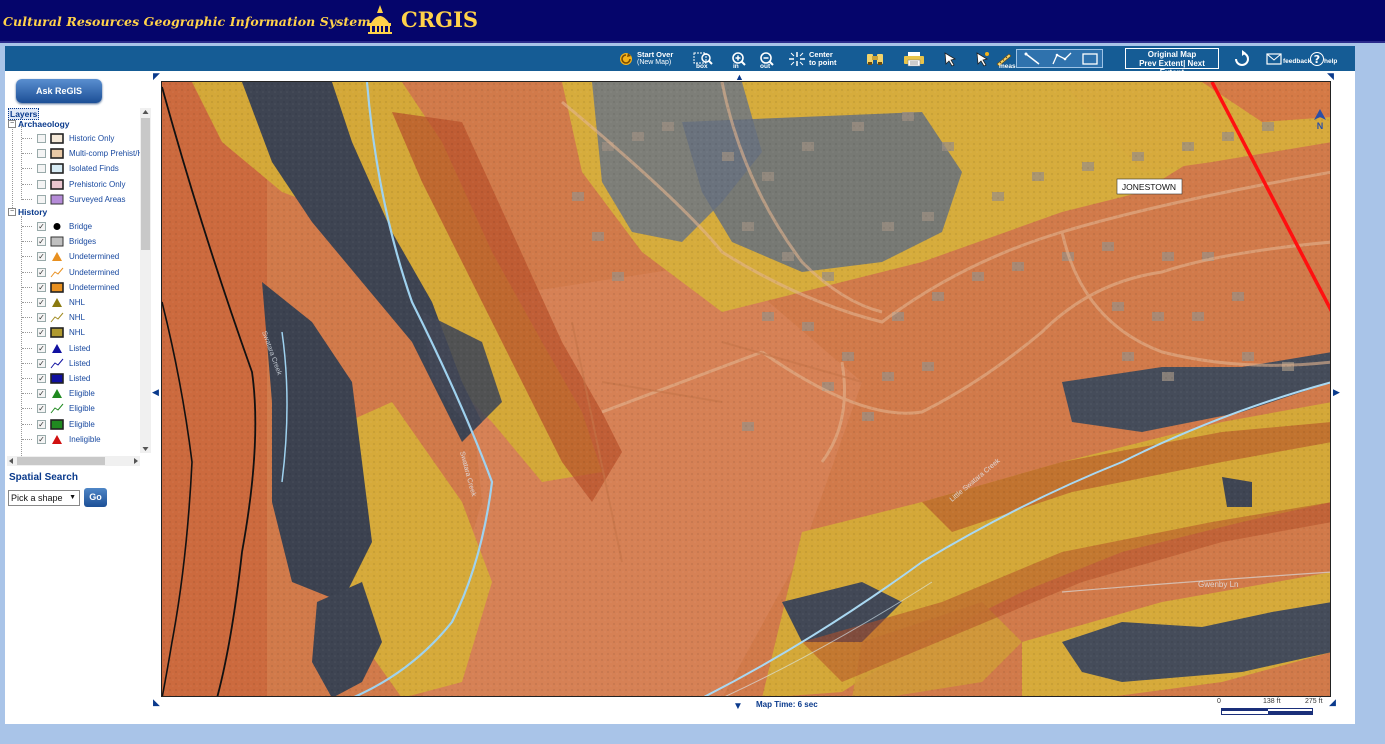  Describe the element at coordinates (145, 449) in the screenshot. I see `scroll-down-arrow-icon` at that location.